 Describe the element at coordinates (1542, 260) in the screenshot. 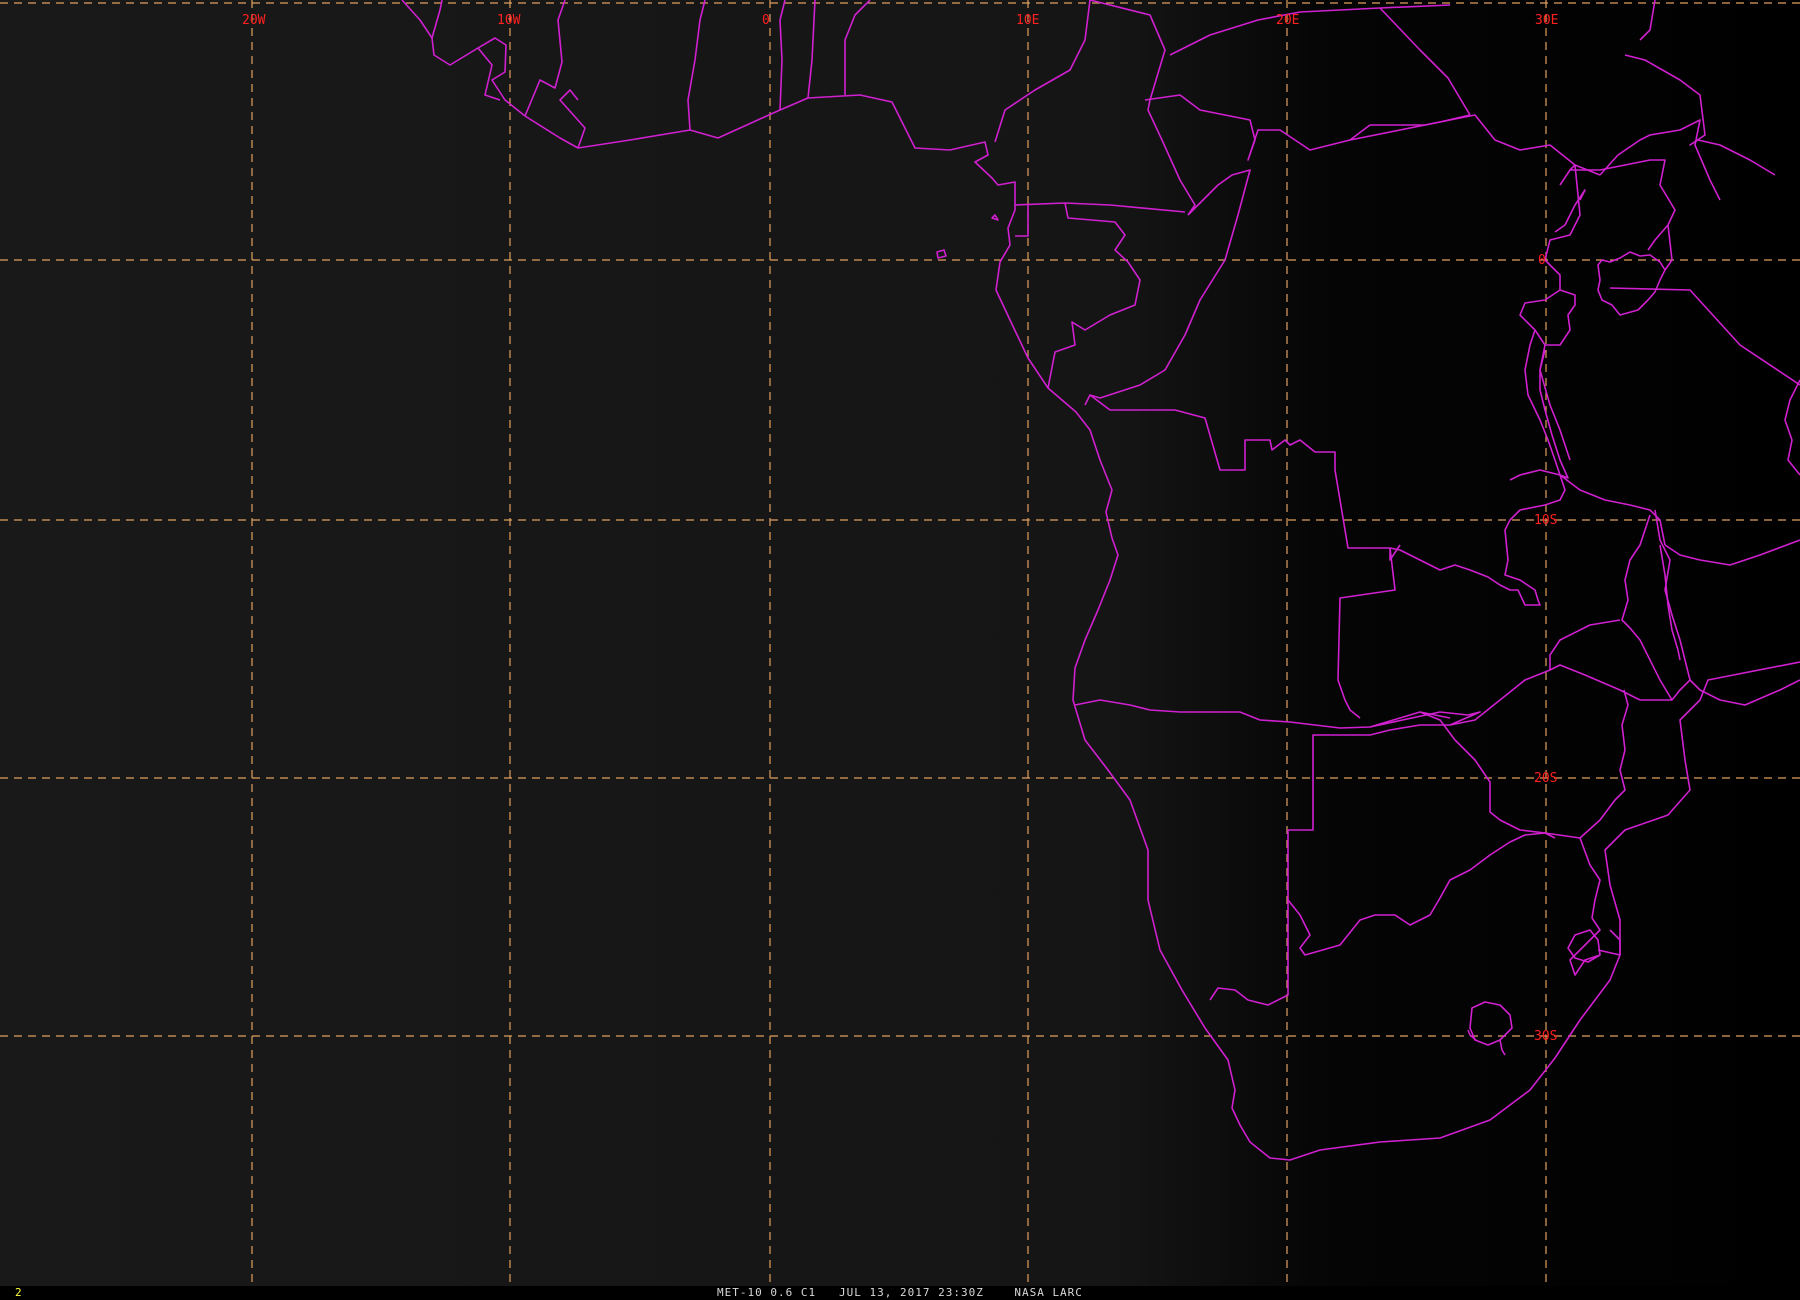

I see `lat-label-0: 0` at that location.